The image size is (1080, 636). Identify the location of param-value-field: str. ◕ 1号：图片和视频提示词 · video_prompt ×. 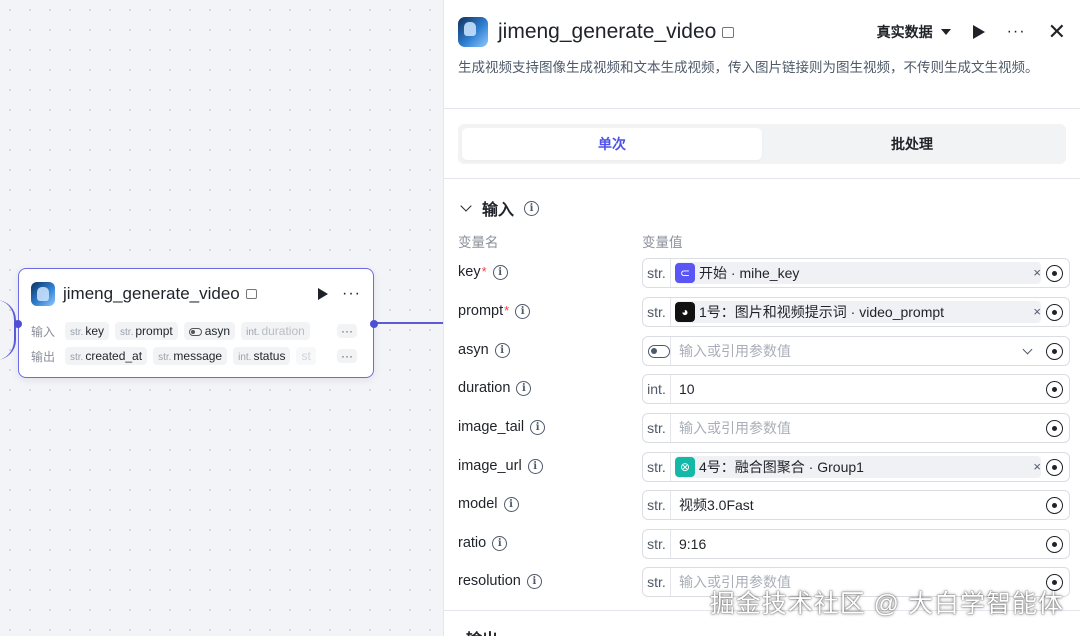
(856, 312).